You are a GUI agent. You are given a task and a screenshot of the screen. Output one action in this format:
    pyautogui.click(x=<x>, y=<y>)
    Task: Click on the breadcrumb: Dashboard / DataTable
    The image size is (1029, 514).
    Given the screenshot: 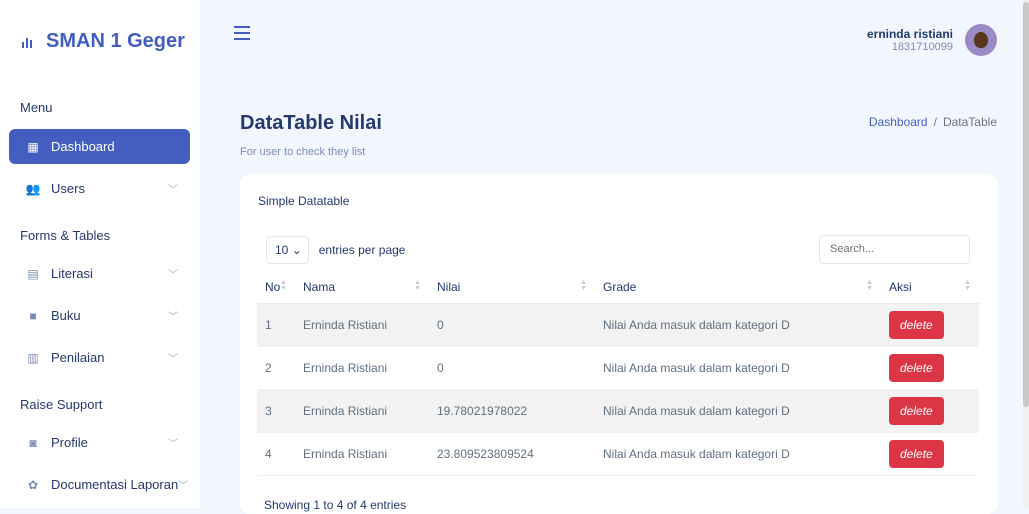 What is the action you would take?
    pyautogui.click(x=933, y=122)
    